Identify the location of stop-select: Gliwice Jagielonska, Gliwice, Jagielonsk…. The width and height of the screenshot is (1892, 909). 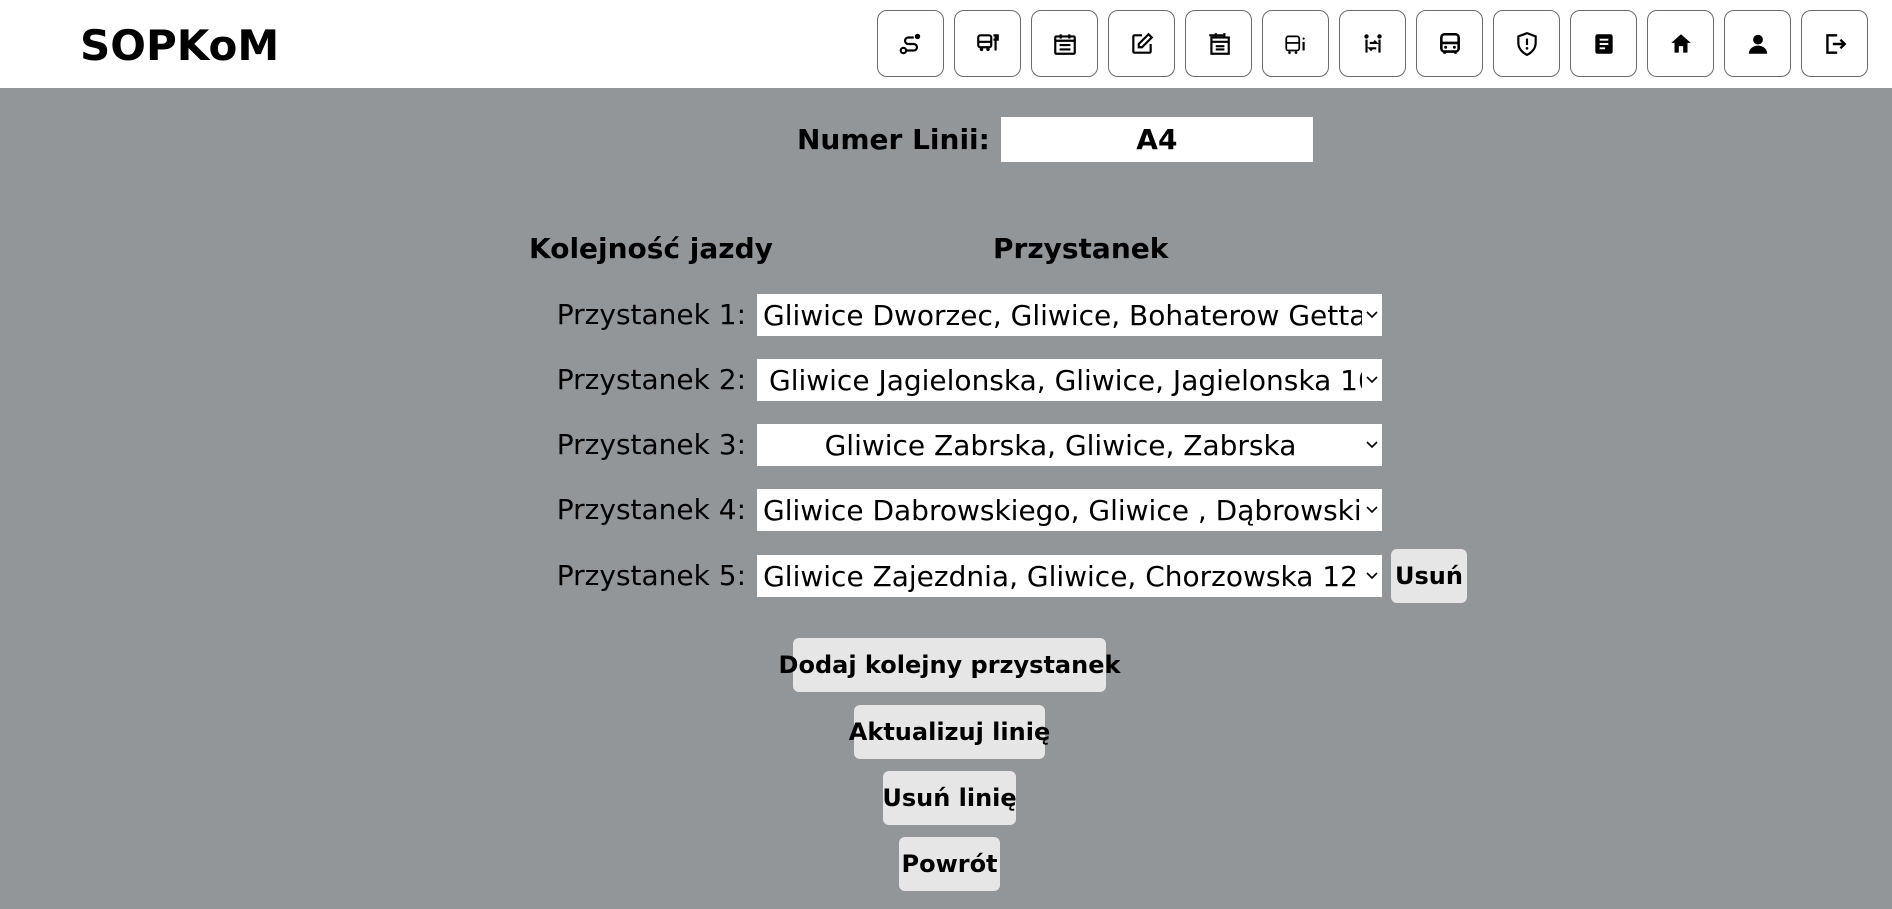
(1069, 380).